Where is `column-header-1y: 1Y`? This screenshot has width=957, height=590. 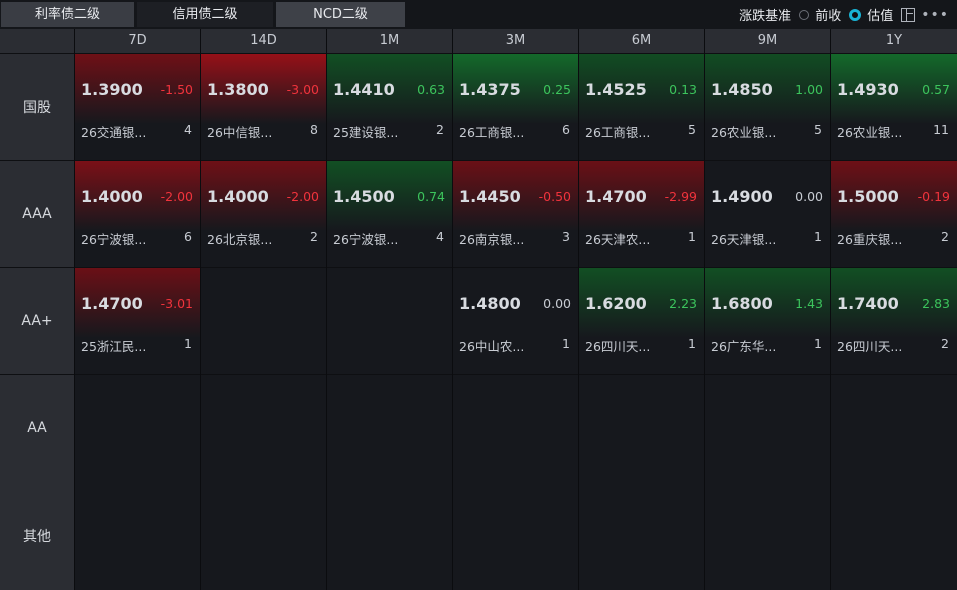
column-header-1y: 1Y is located at coordinates (894, 41).